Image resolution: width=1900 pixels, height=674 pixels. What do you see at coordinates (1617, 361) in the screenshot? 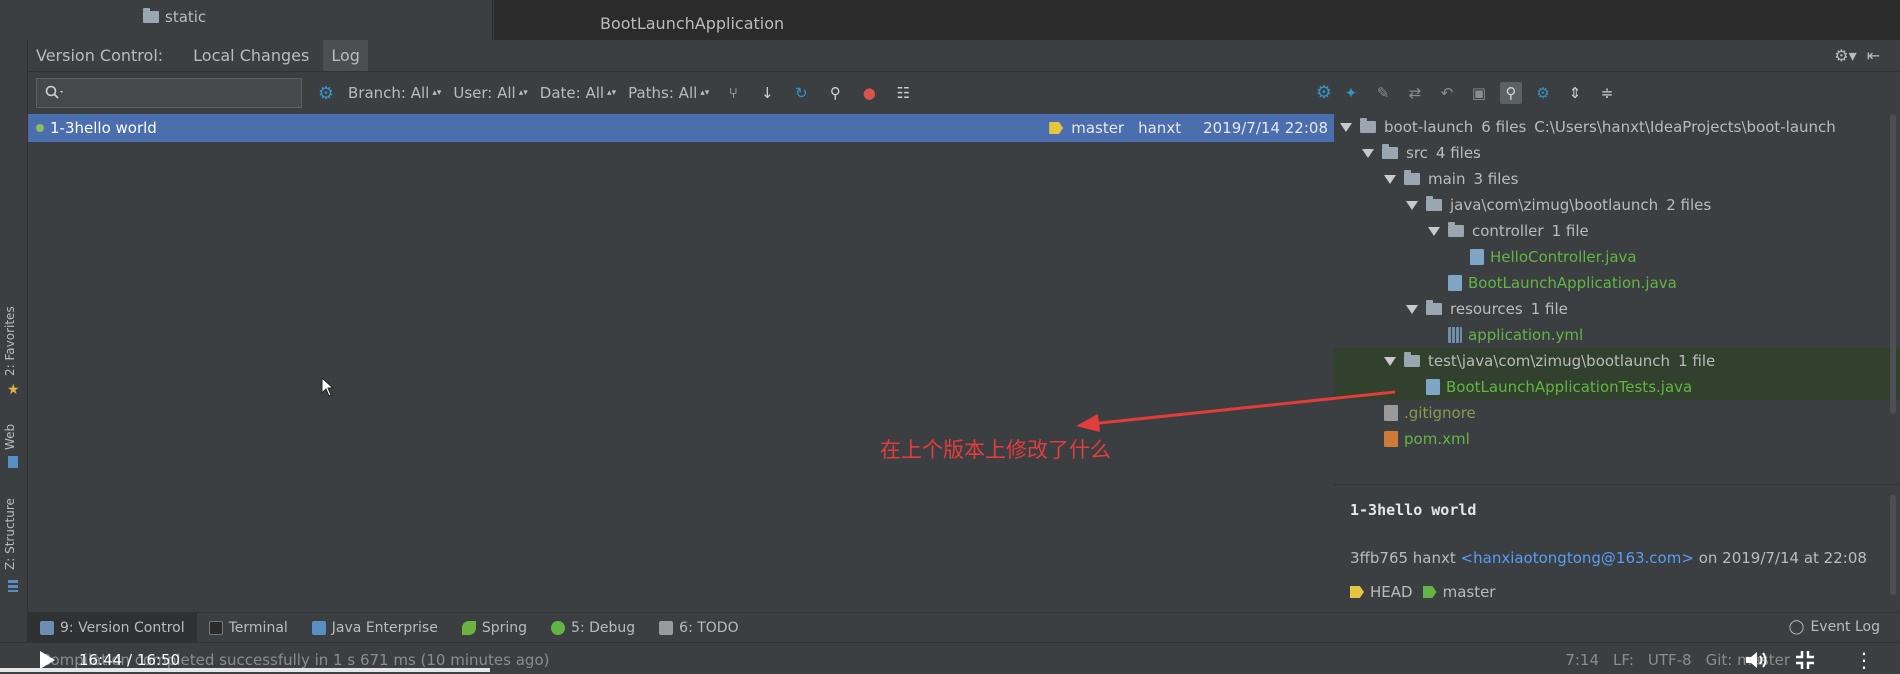
I see `tree-row-test: test\java\com\zimug\bootlaunch 1 file` at bounding box center [1617, 361].